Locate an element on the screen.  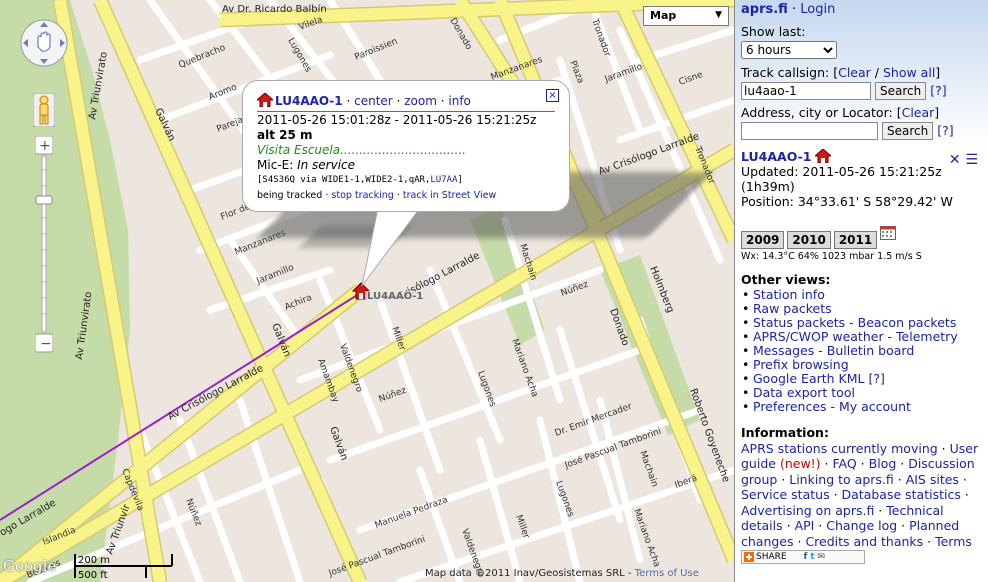
plus-icon: + is located at coordinates (45, 146).